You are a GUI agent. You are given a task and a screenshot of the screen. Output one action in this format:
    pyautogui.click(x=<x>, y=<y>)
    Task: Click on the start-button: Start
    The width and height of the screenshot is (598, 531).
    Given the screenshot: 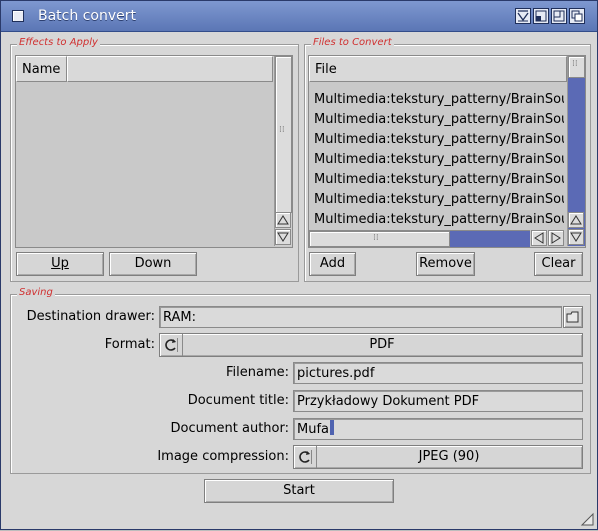 What is the action you would take?
    pyautogui.click(x=299, y=491)
    